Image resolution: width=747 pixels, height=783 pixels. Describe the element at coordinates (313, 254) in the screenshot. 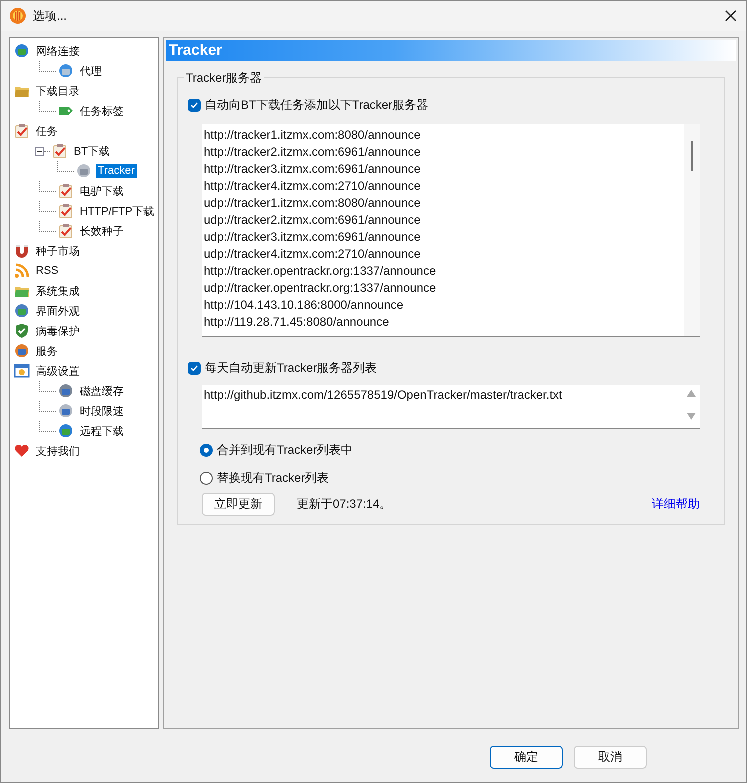

I see `tracker-url: udp://tracker4.itzmx.com:2710/announce` at that location.